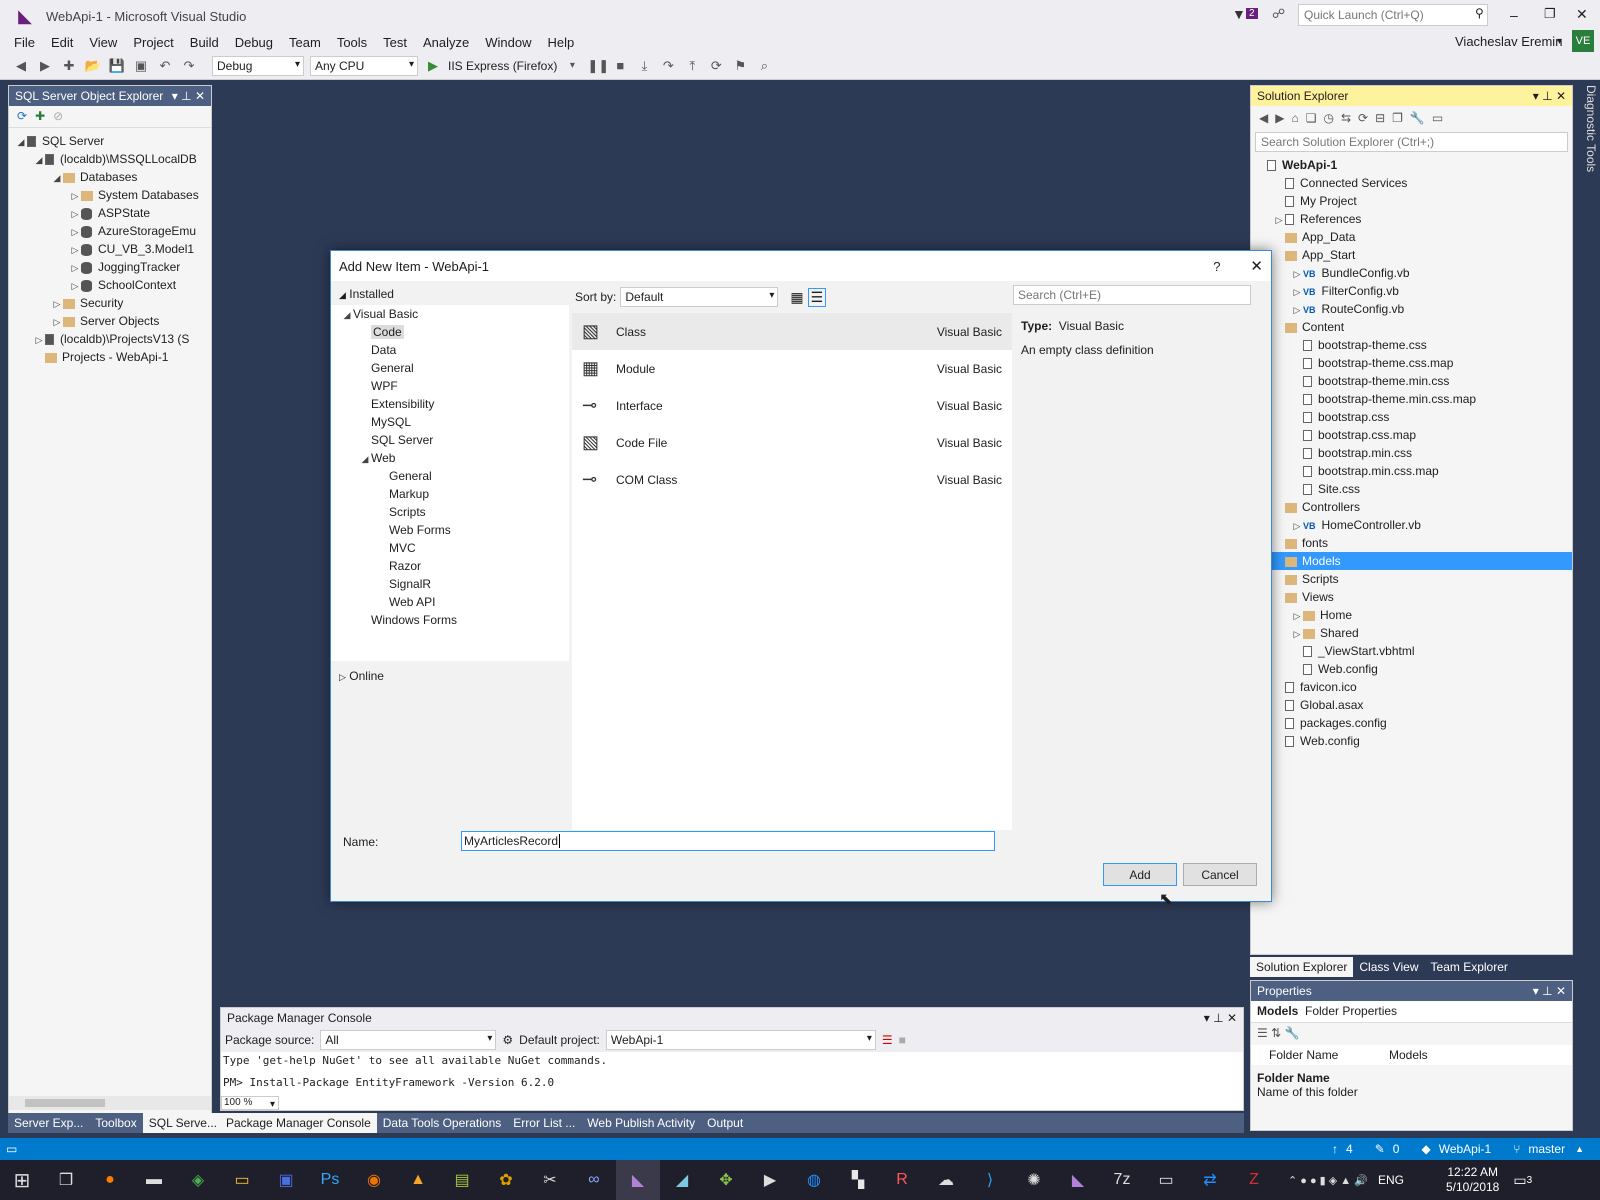 The image size is (1600, 1200). Describe the element at coordinates (902, 1040) in the screenshot. I see `stop-icon: ■` at that location.